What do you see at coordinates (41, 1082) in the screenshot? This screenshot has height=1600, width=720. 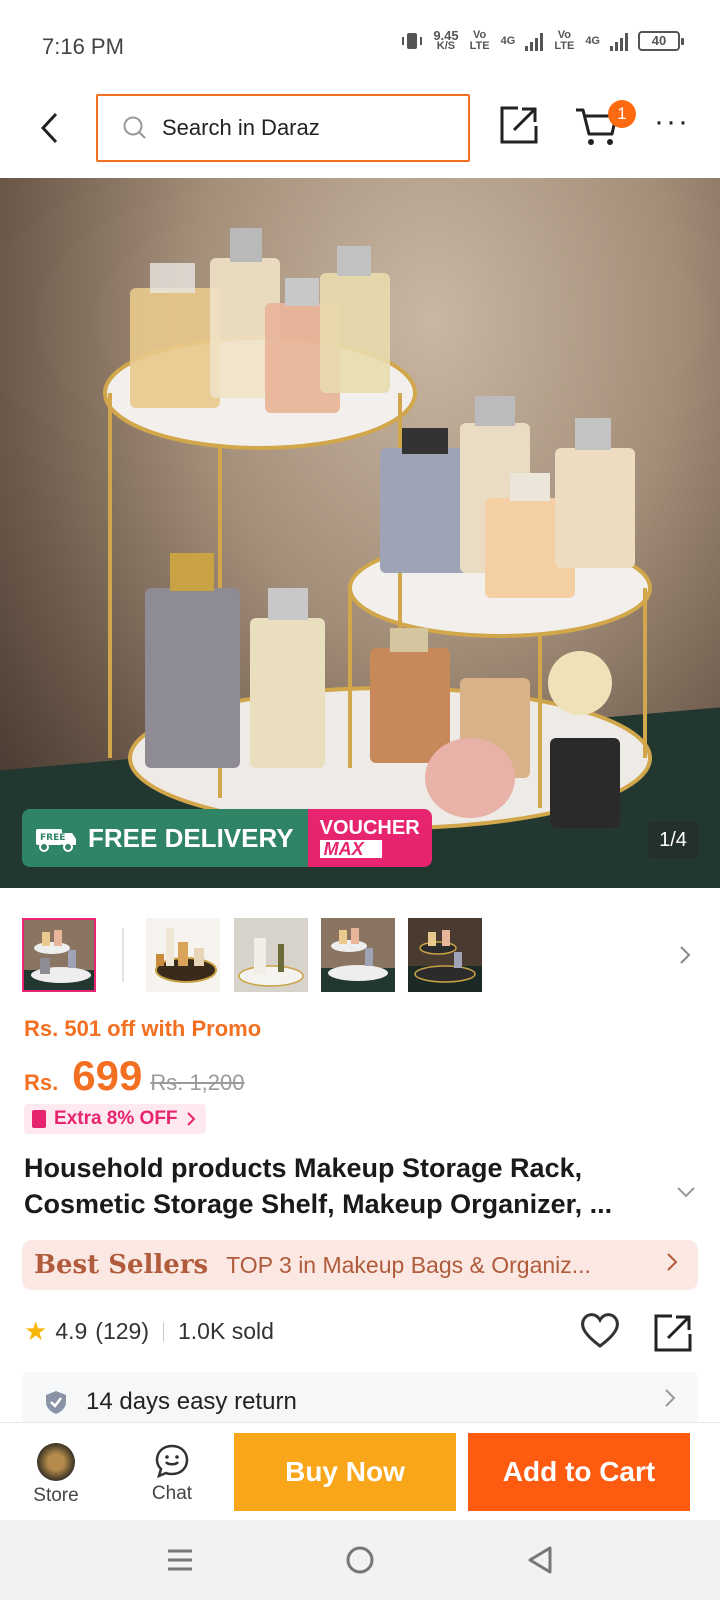 I see `price-currency: Rs.` at bounding box center [41, 1082].